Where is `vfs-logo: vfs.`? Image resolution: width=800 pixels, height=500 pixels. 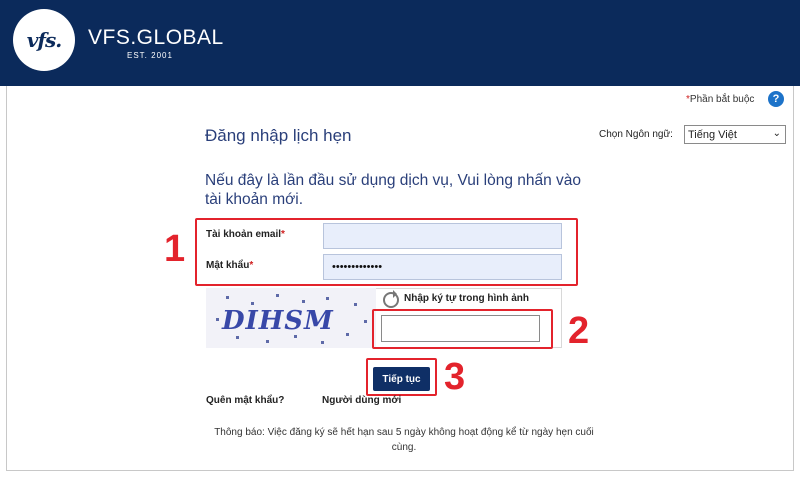
vfs-logo: vfs. is located at coordinates (44, 40).